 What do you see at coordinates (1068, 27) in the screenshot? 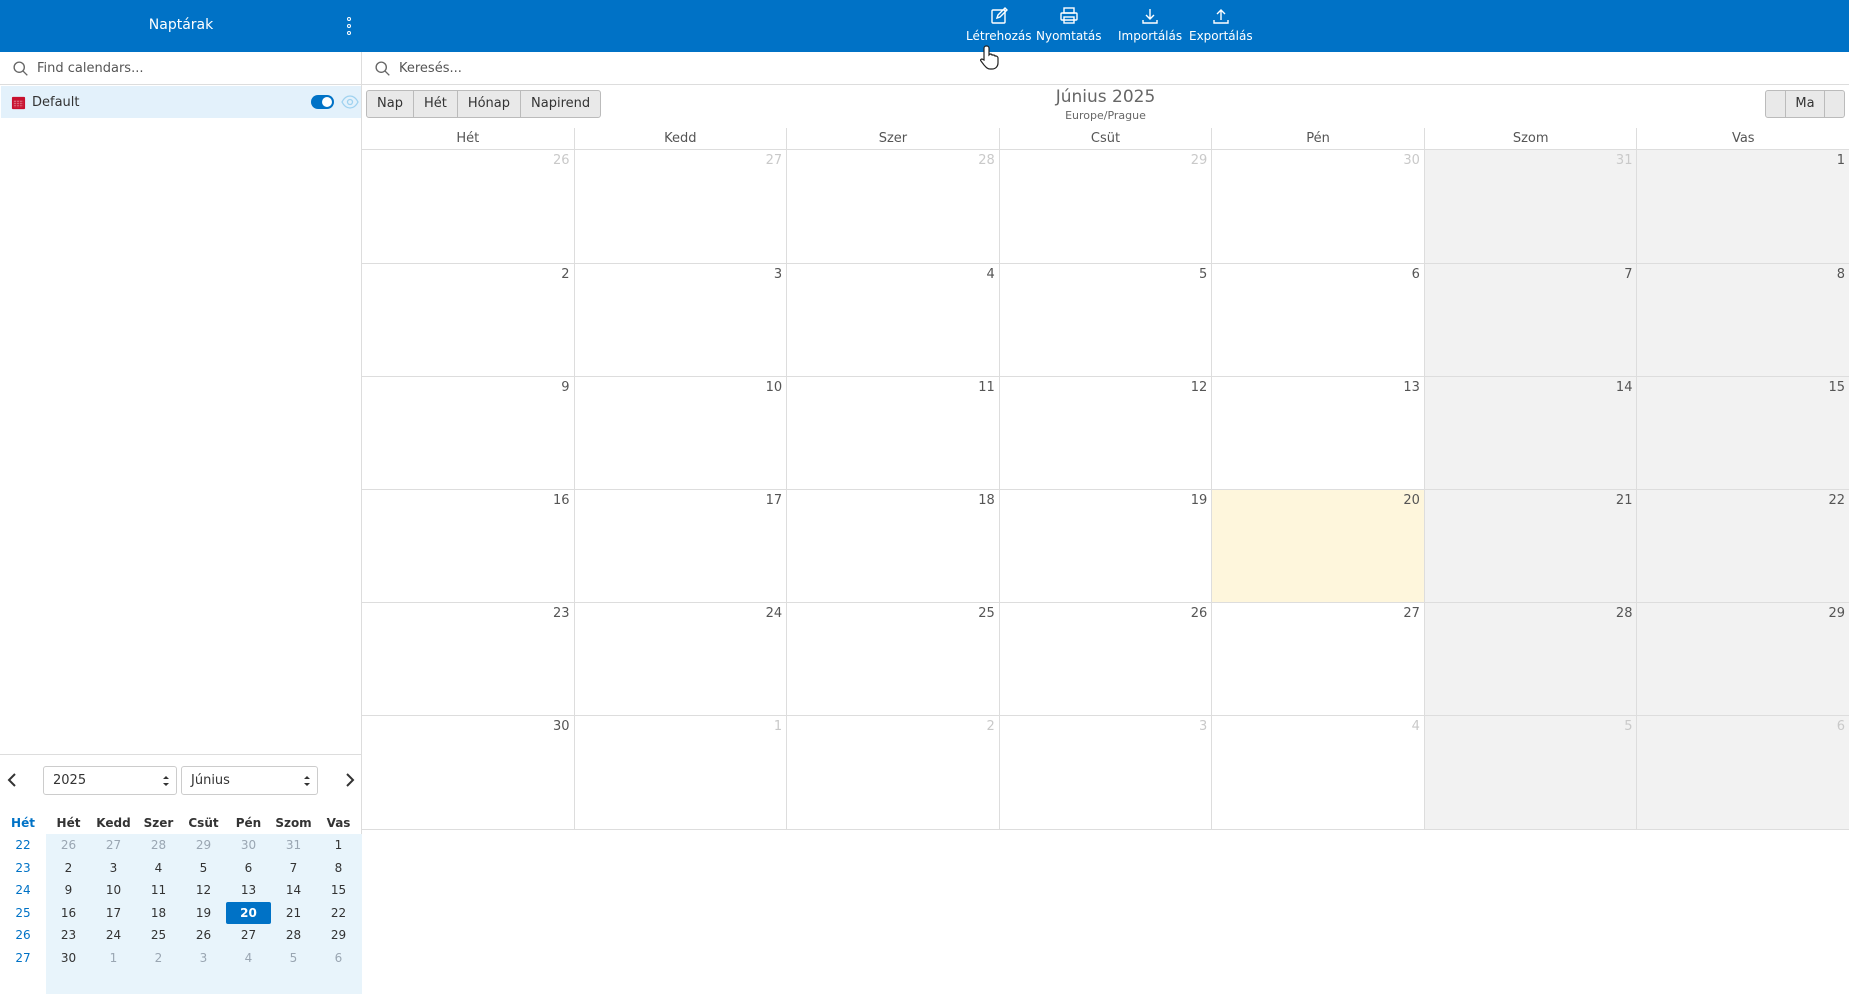
I see `print-button: Nyomtatás` at bounding box center [1068, 27].